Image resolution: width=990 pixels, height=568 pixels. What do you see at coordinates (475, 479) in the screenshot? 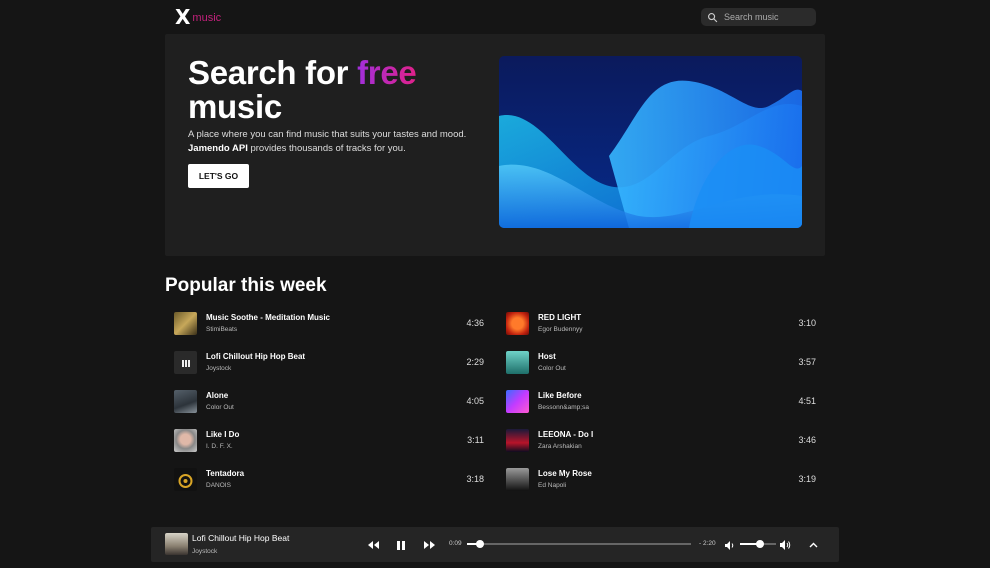
I see `track-duration: 3:18` at bounding box center [475, 479].